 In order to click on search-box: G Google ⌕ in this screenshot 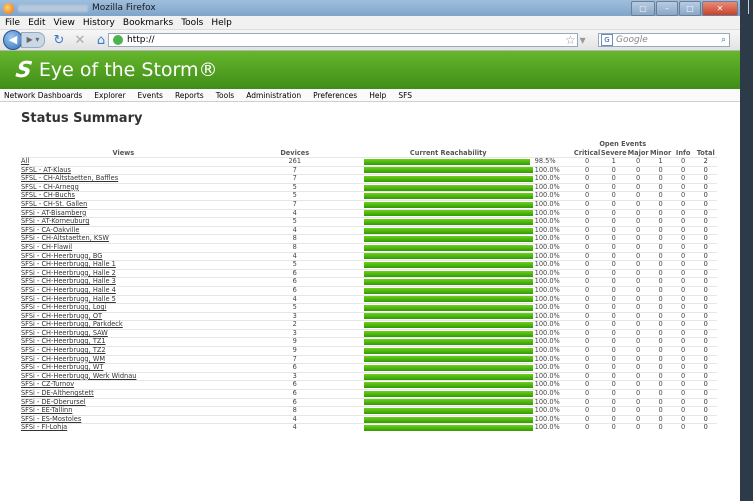, I will do `click(664, 40)`.